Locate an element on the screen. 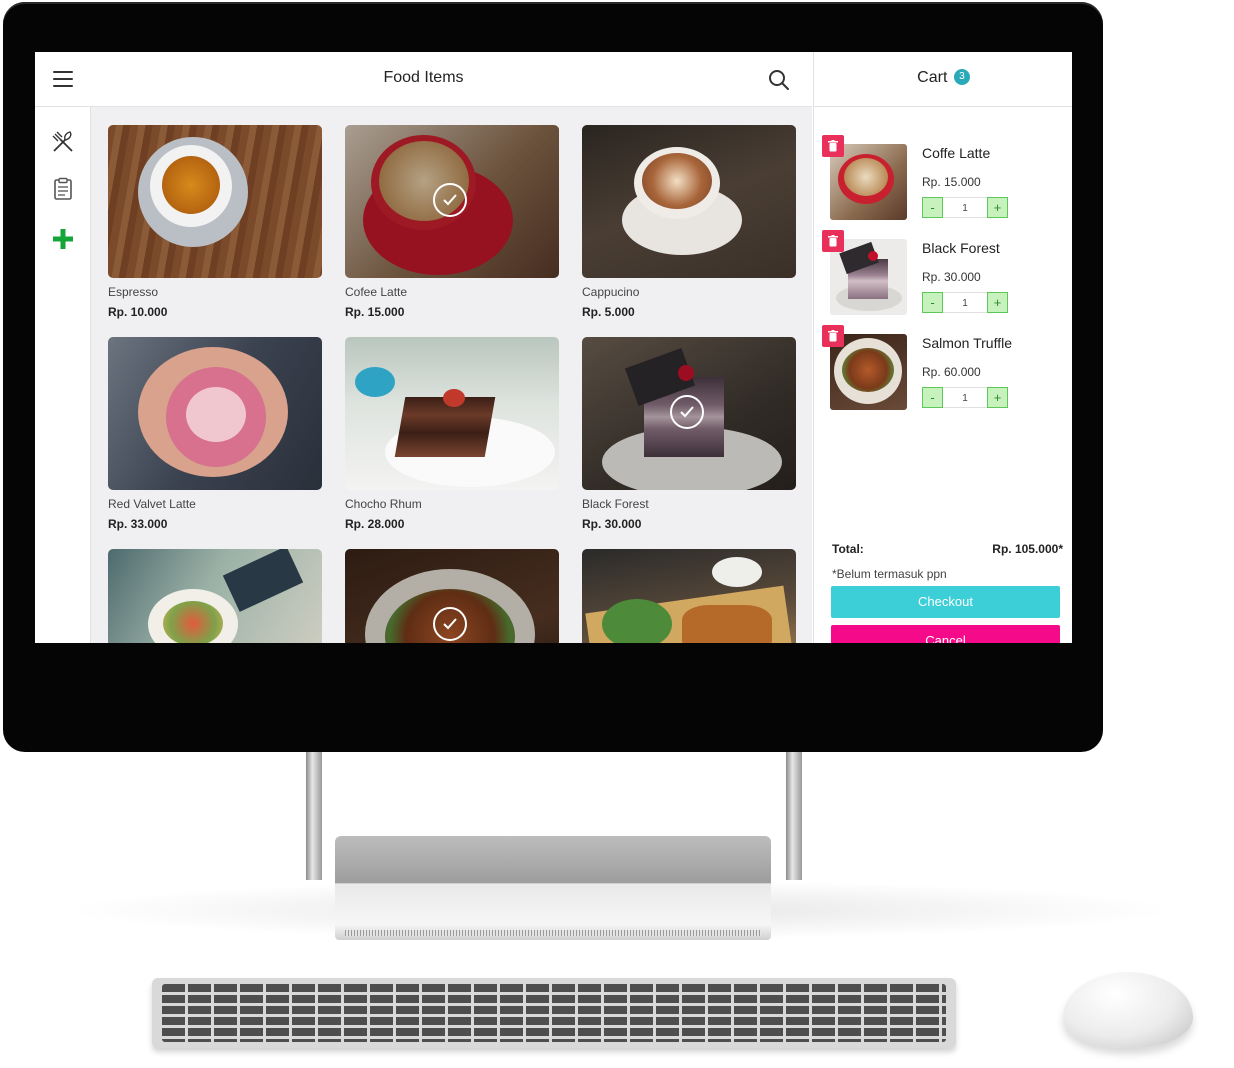 The width and height of the screenshot is (1234, 1068). cart-title: Cart is located at coordinates (932, 77).